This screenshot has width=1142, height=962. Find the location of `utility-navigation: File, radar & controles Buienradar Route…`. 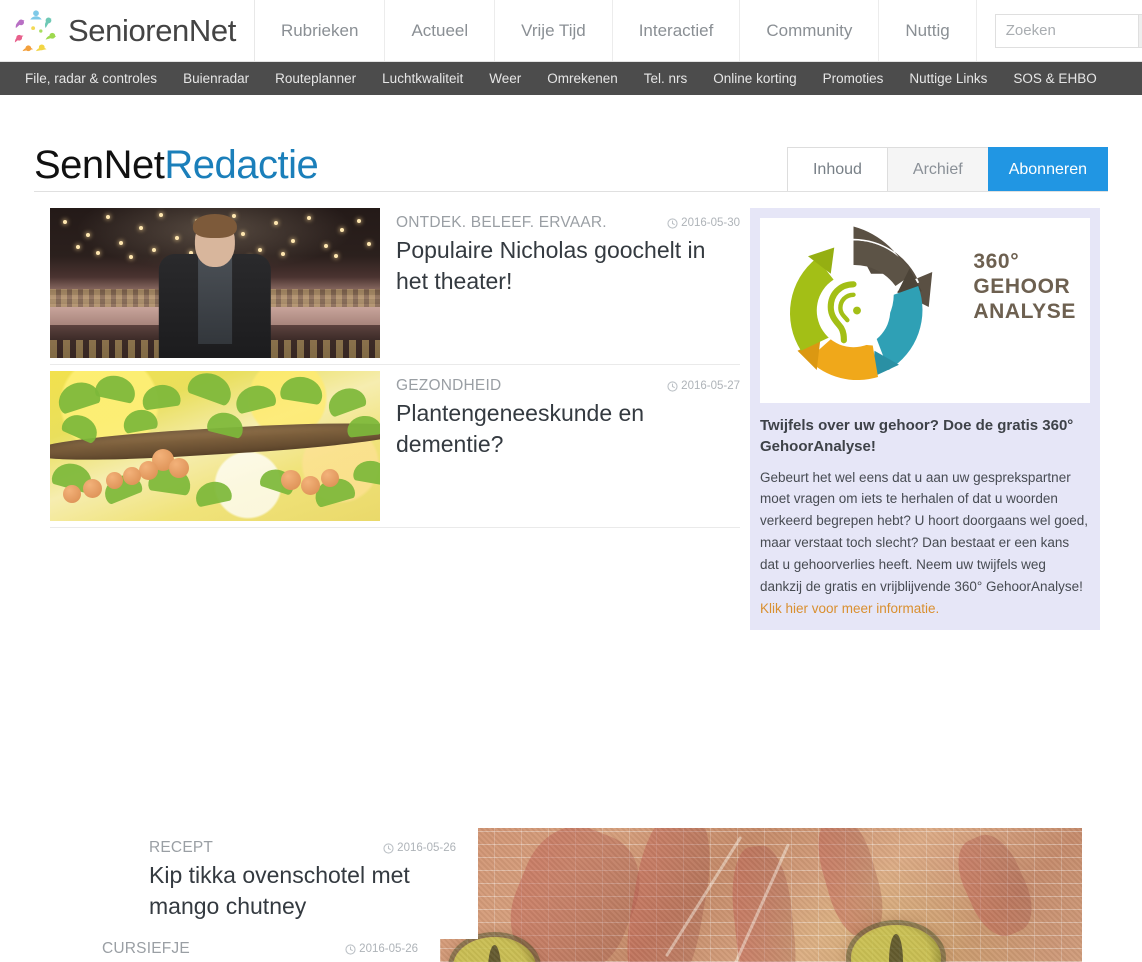

utility-navigation: File, radar & controles Buienradar Route… is located at coordinates (571, 78).